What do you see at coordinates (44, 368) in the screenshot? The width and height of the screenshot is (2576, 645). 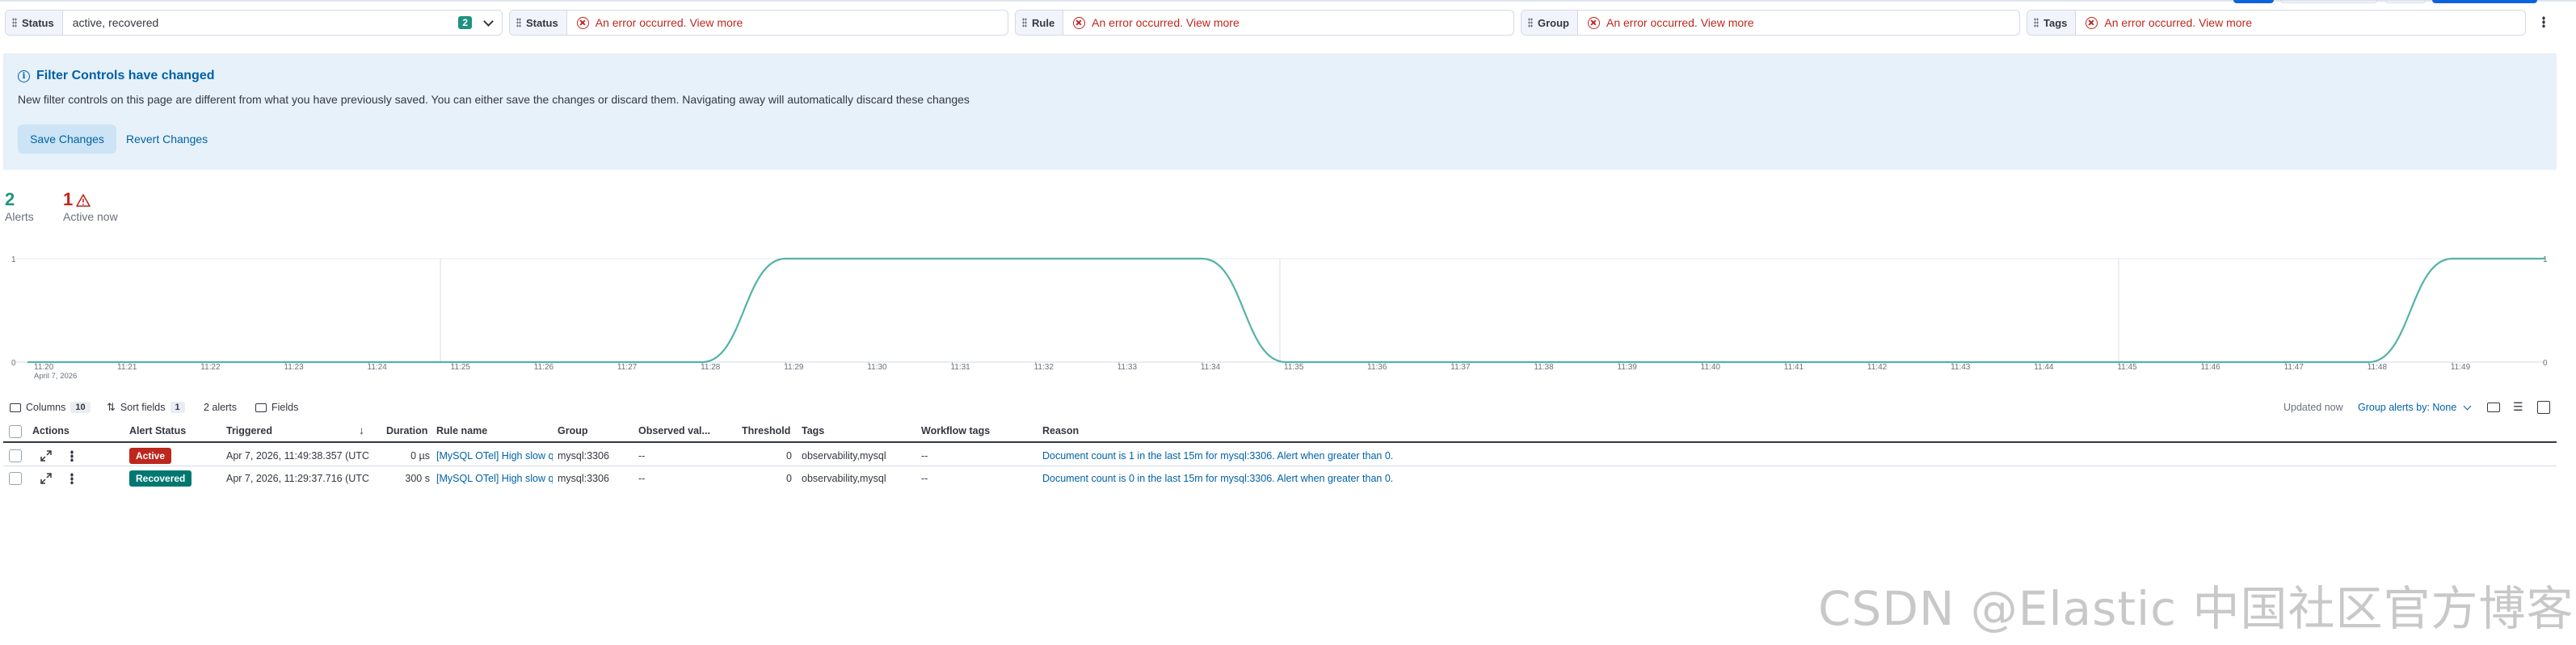 I see `x-tick-label: 11:20` at bounding box center [44, 368].